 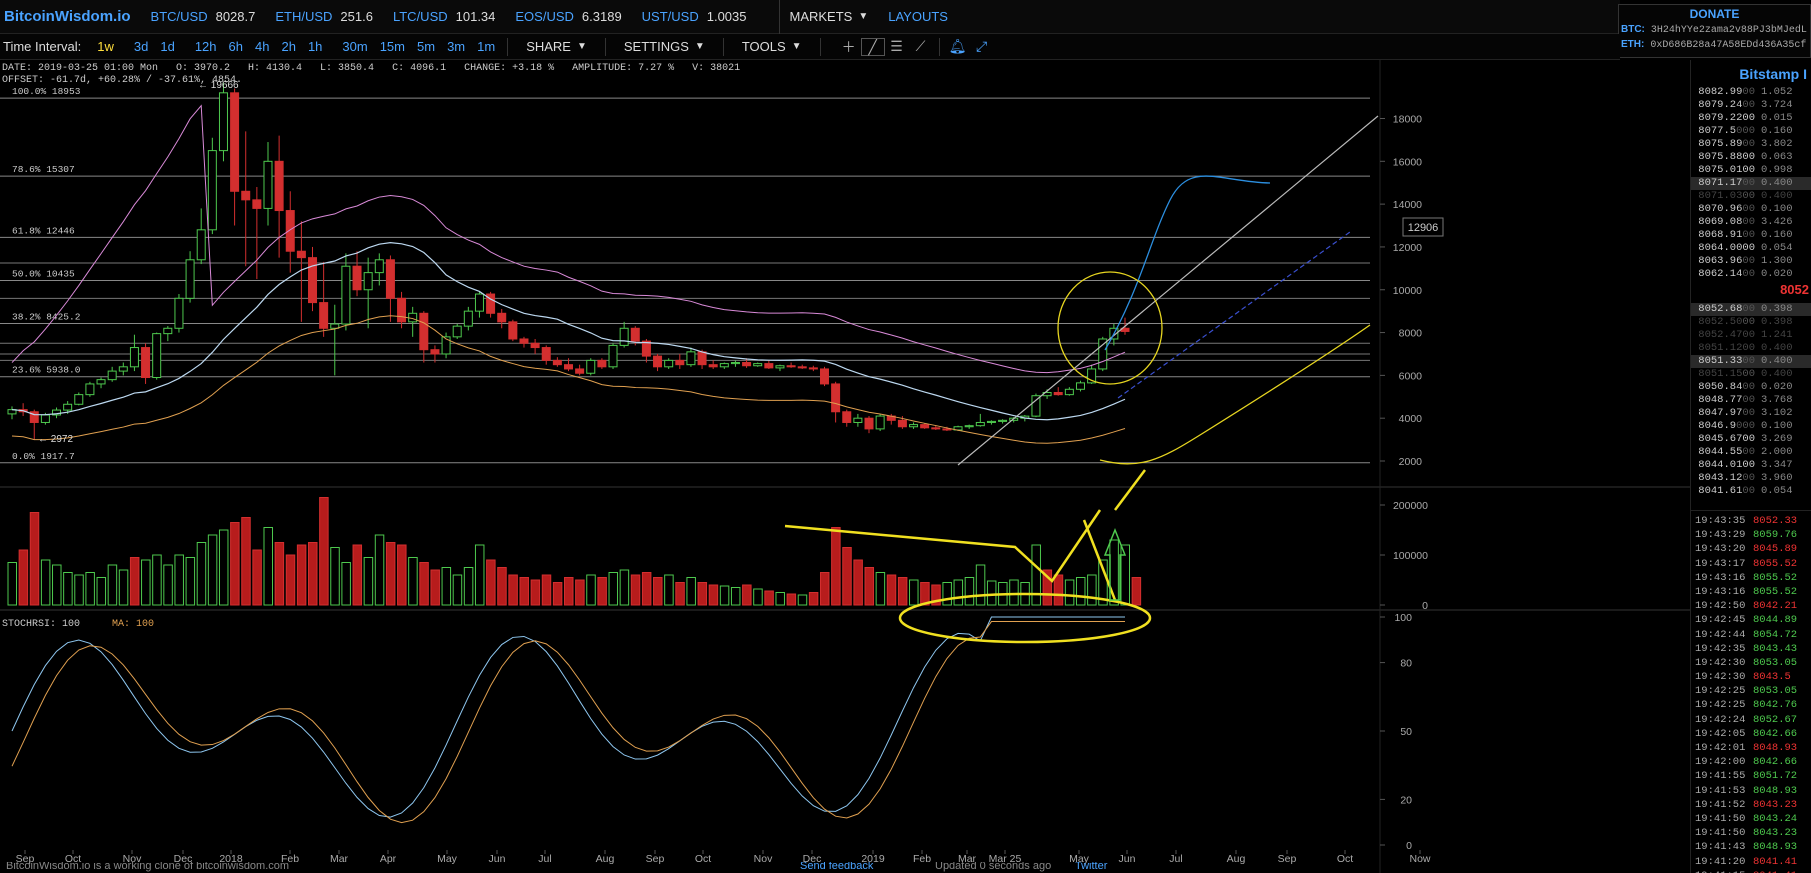 What do you see at coordinates (1729, 30) in the screenshot?
I see `btc-address: 3H24hYYe2zama2v88PJ3bMJedL` at bounding box center [1729, 30].